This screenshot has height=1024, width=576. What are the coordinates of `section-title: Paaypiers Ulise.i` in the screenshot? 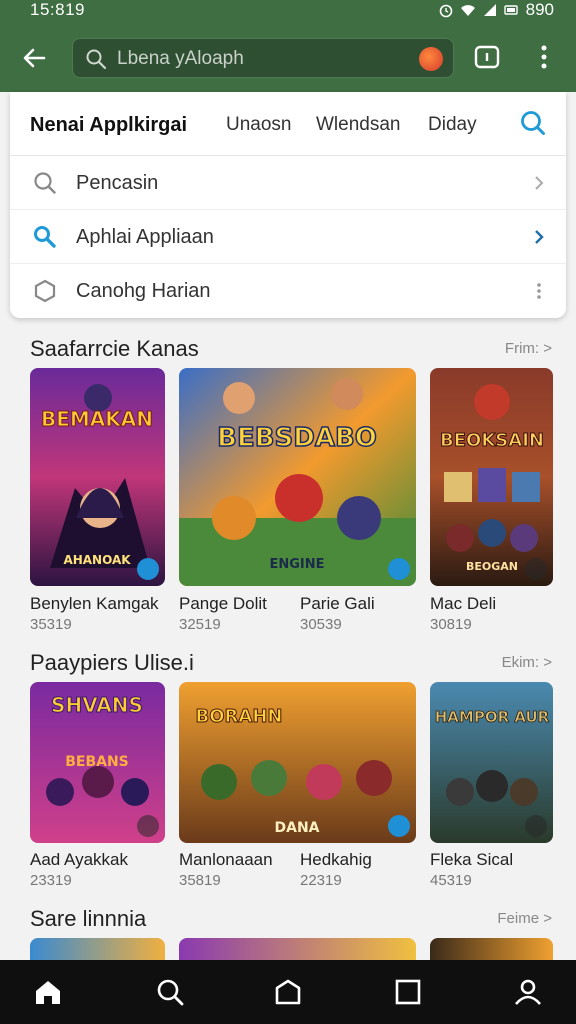 It's located at (112, 662).